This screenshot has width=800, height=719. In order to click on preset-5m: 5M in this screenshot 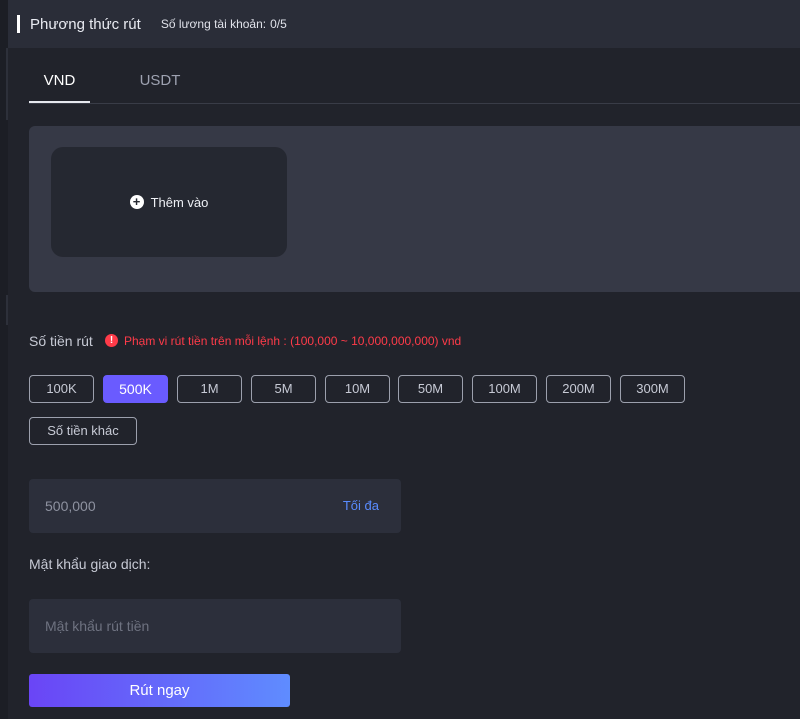, I will do `click(283, 389)`.